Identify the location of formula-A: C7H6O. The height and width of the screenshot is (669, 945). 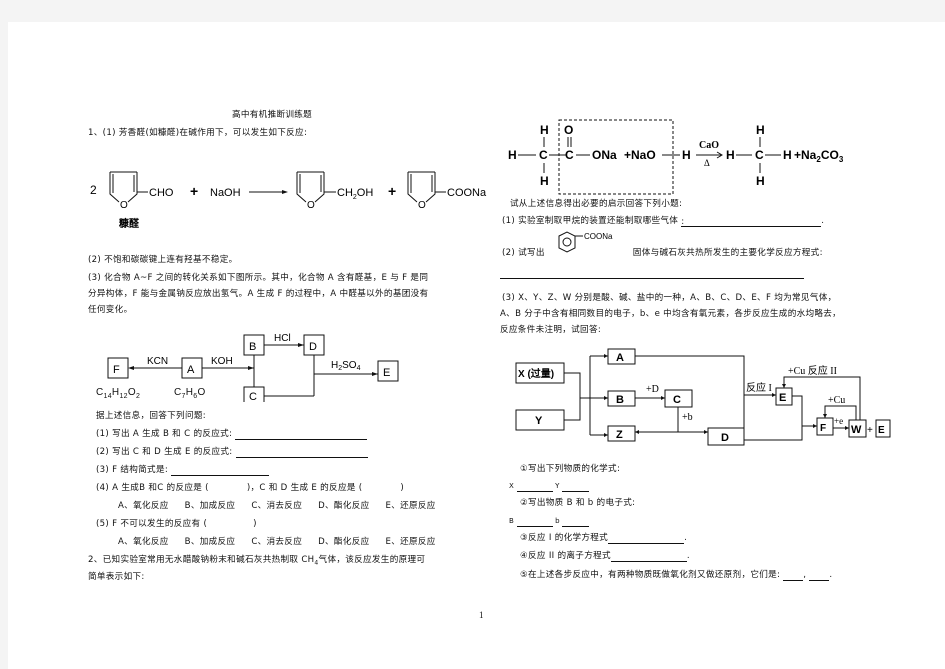
(190, 393).